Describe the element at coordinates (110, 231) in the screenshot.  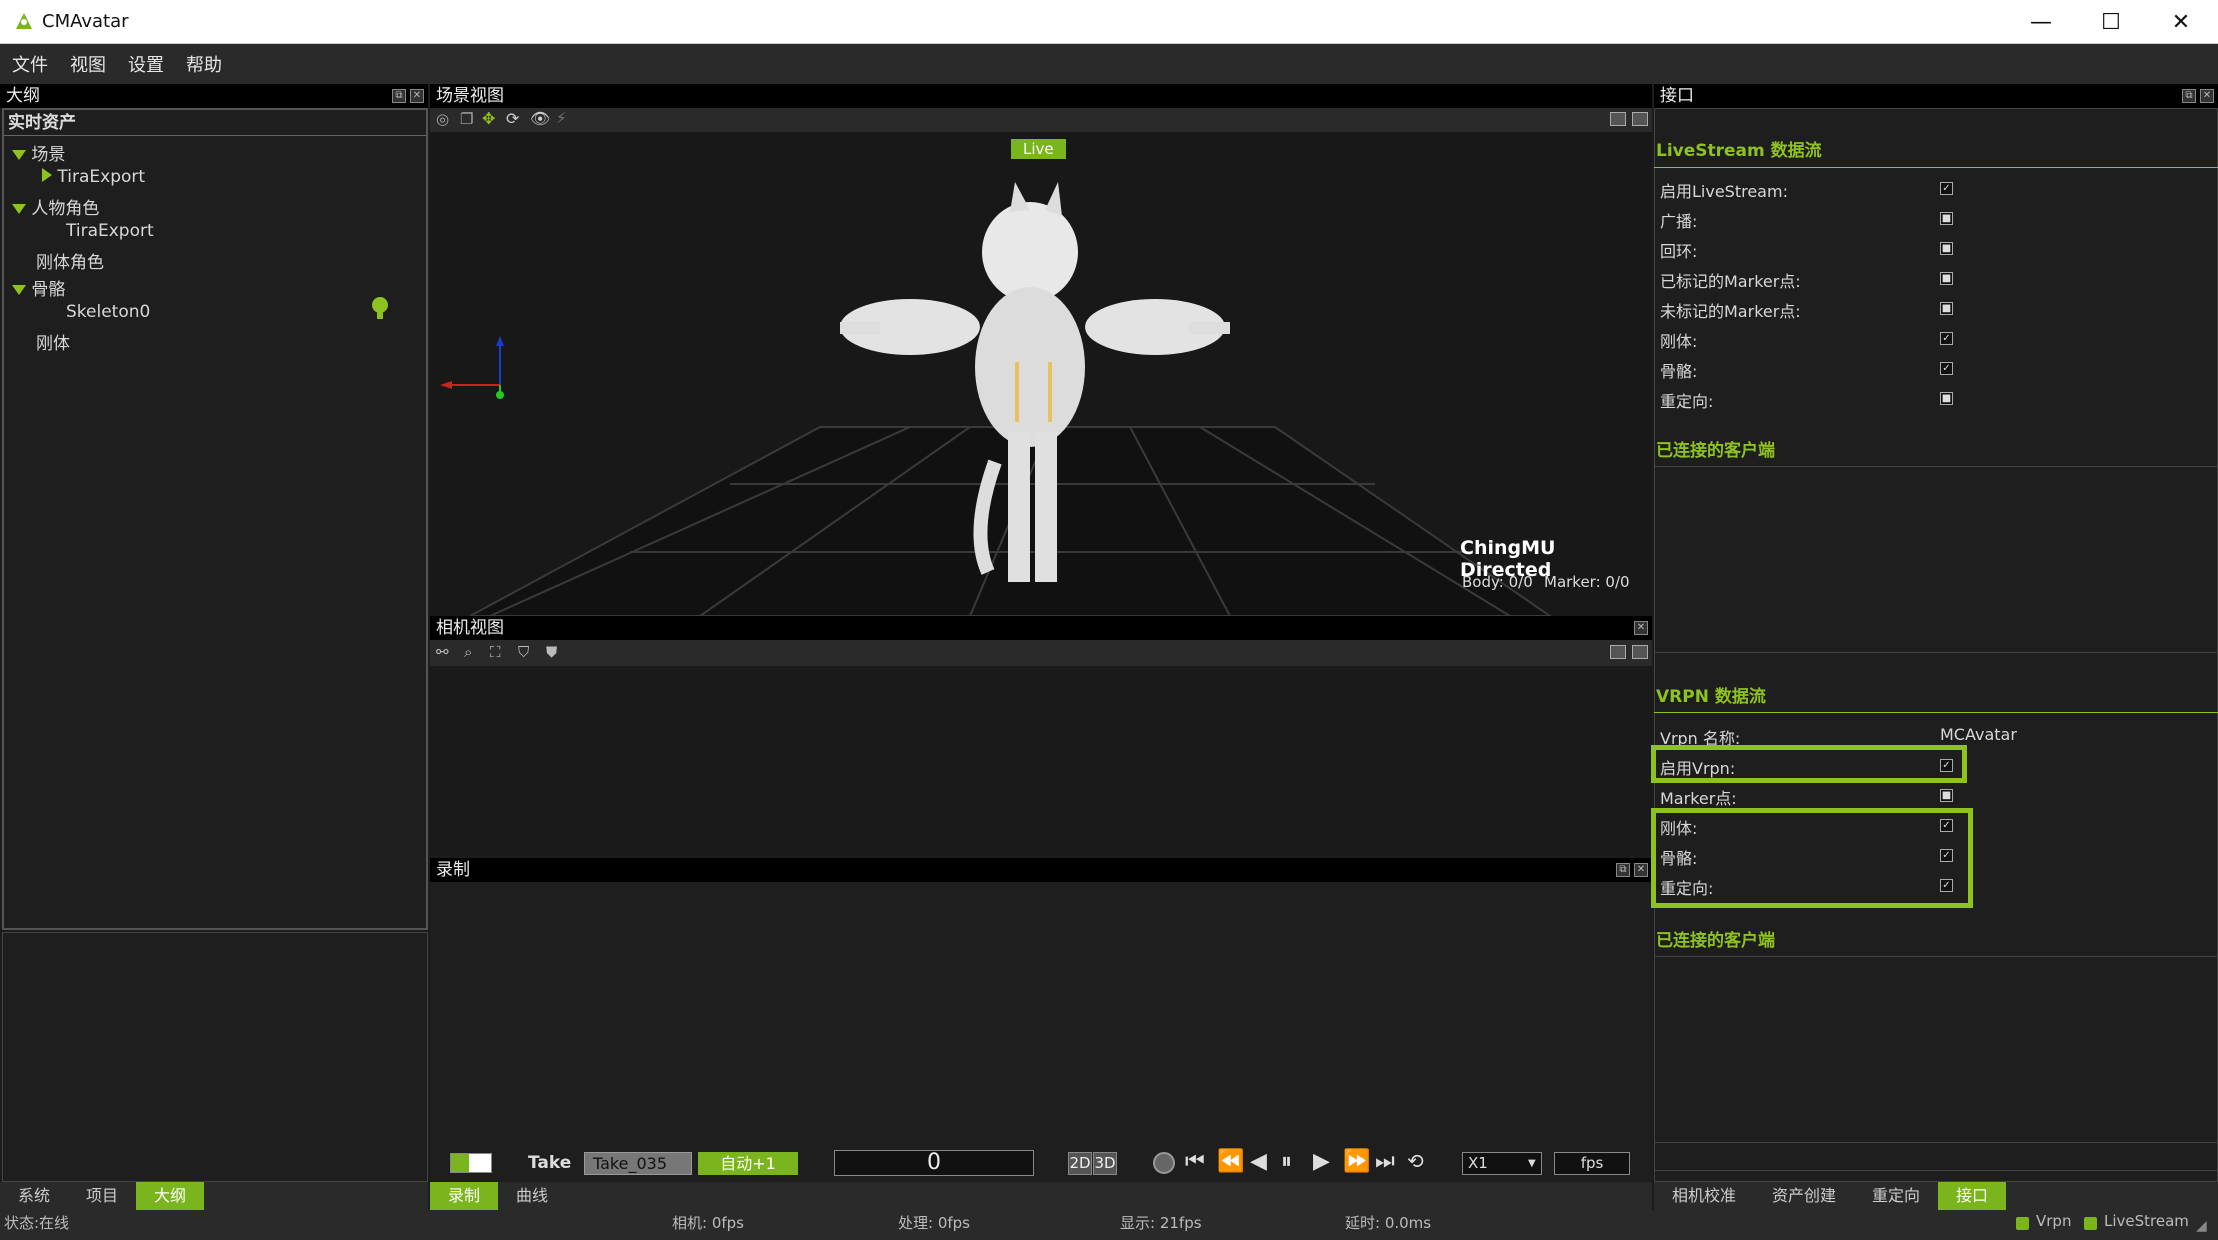
I see `tree-item-tiraexport-character: TiraExport` at that location.